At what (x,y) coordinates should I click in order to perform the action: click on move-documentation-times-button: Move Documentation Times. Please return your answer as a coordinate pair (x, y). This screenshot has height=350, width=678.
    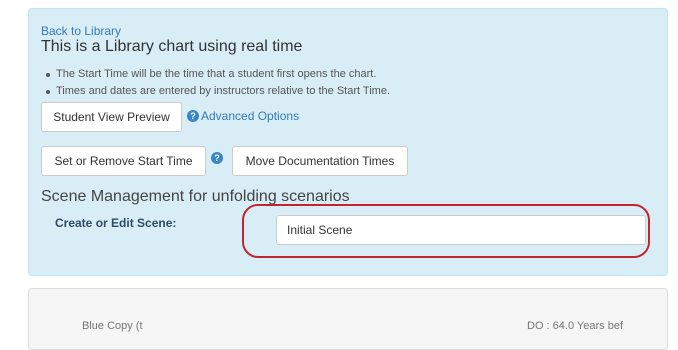
    Looking at the image, I should click on (320, 161).